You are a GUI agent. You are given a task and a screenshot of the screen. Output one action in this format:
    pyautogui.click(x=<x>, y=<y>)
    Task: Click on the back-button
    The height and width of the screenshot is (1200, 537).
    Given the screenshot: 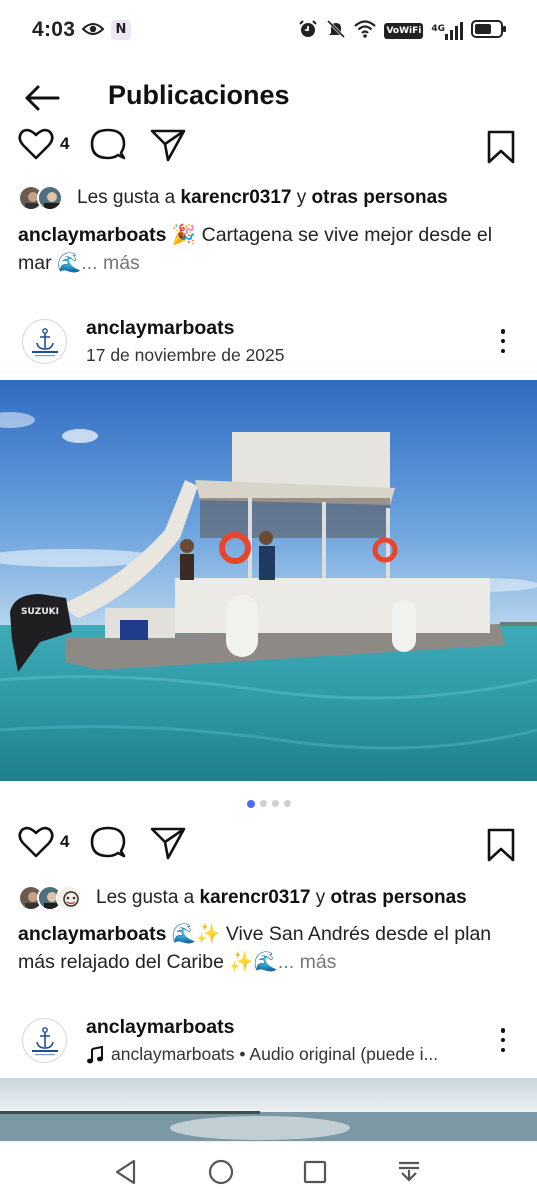 What is the action you would take?
    pyautogui.click(x=42, y=98)
    